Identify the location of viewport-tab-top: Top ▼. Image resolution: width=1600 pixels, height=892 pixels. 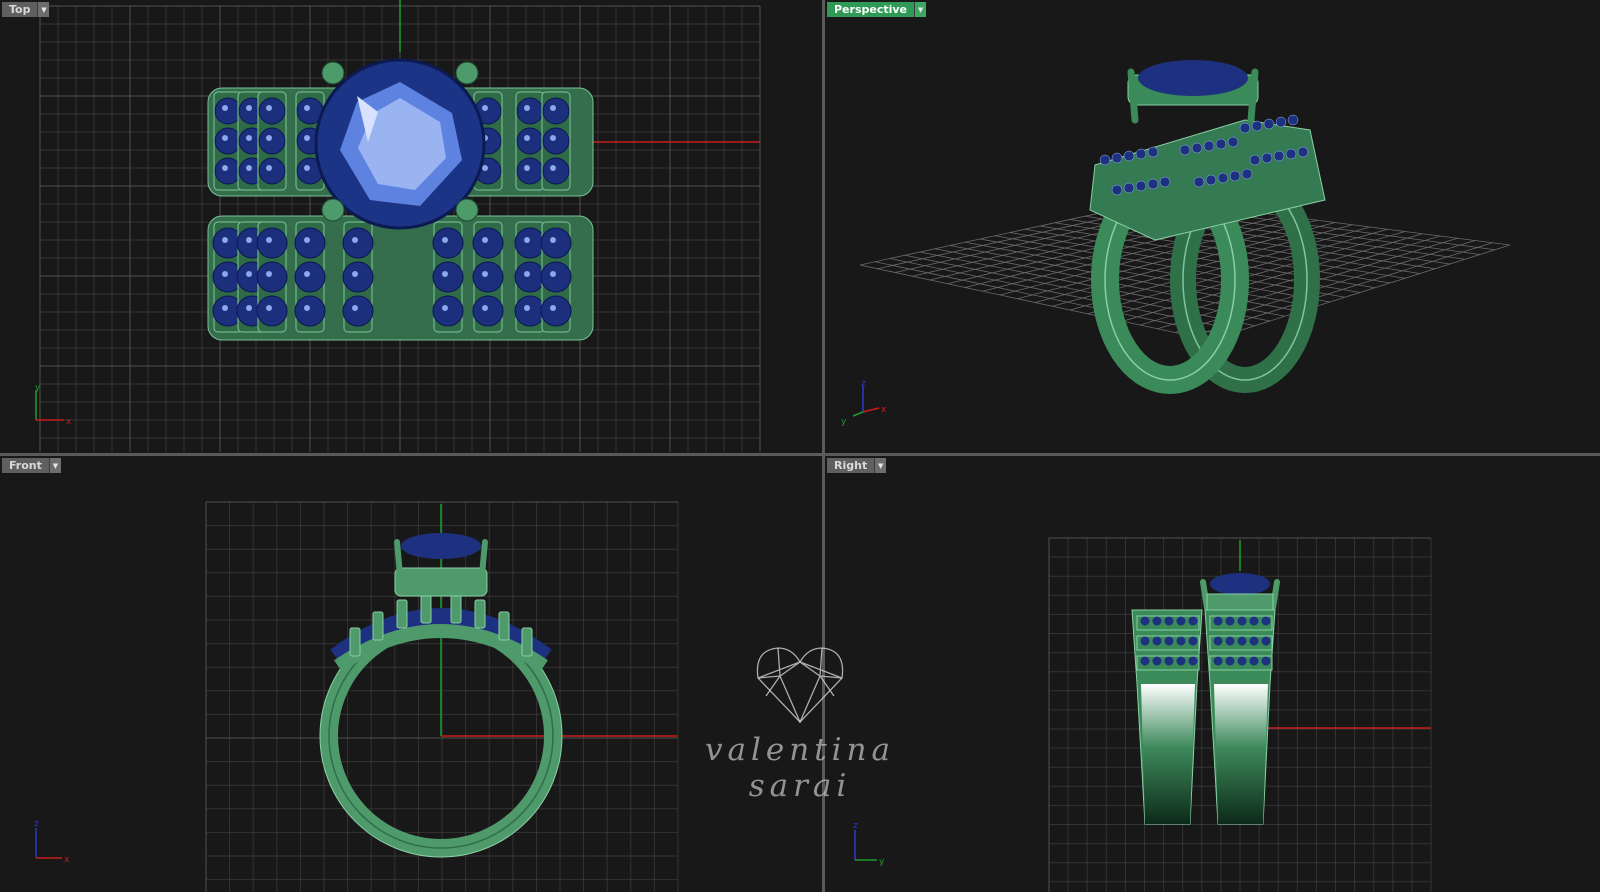
(26, 9).